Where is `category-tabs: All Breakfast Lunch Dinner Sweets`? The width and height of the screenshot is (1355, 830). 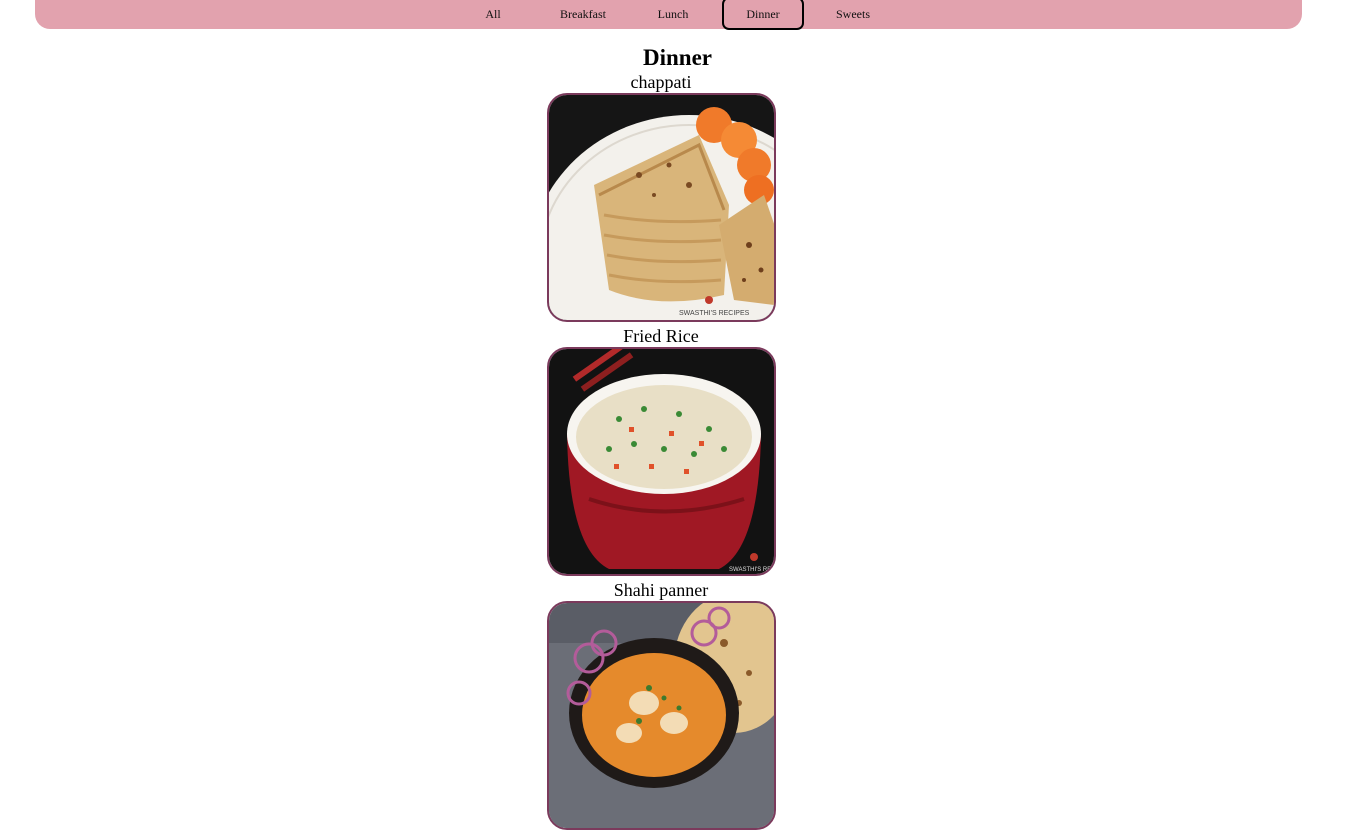
category-tabs: All Breakfast Lunch Dinner Sweets is located at coordinates (668, 15).